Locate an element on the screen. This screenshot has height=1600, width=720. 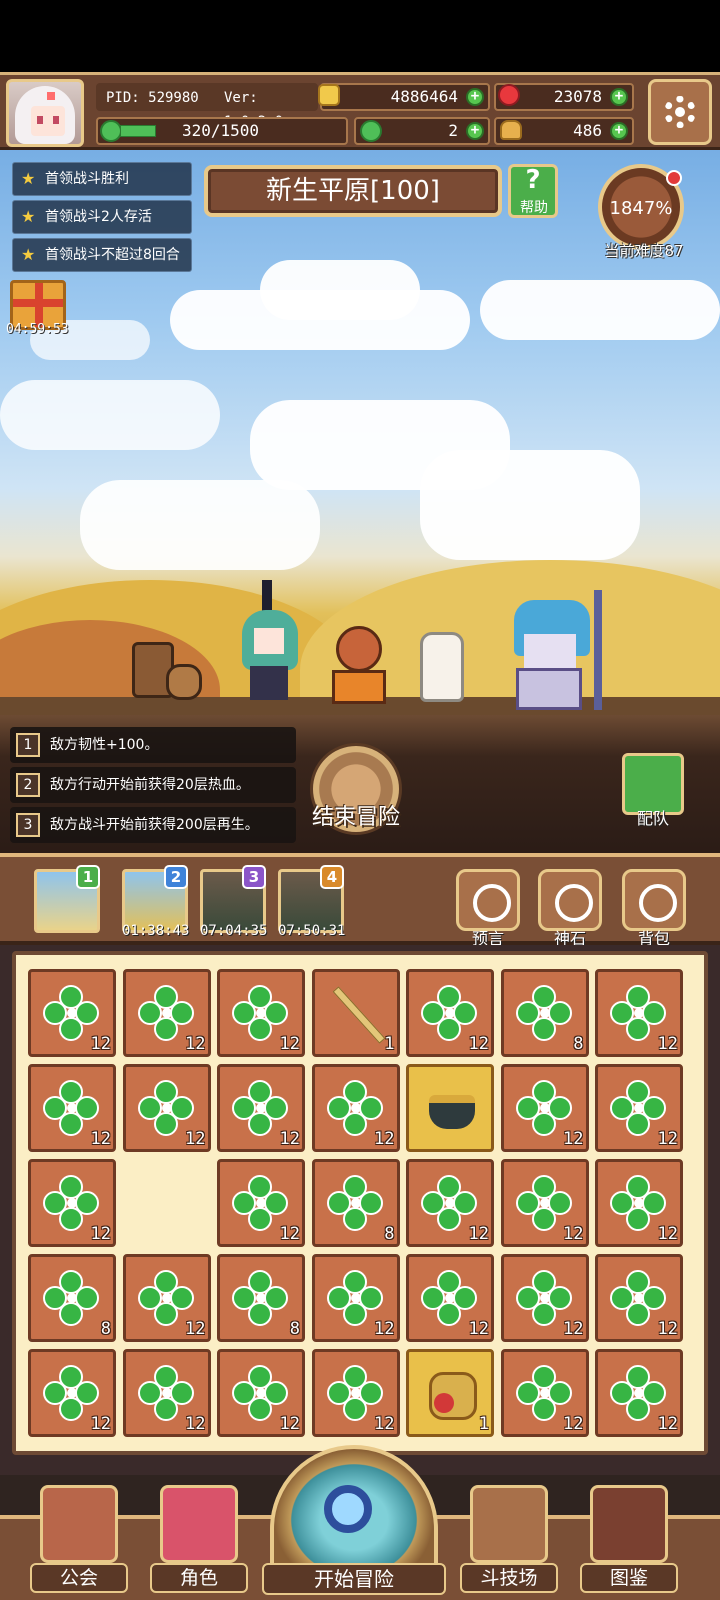
ginger-doll-hero is located at coordinates (363, 666).